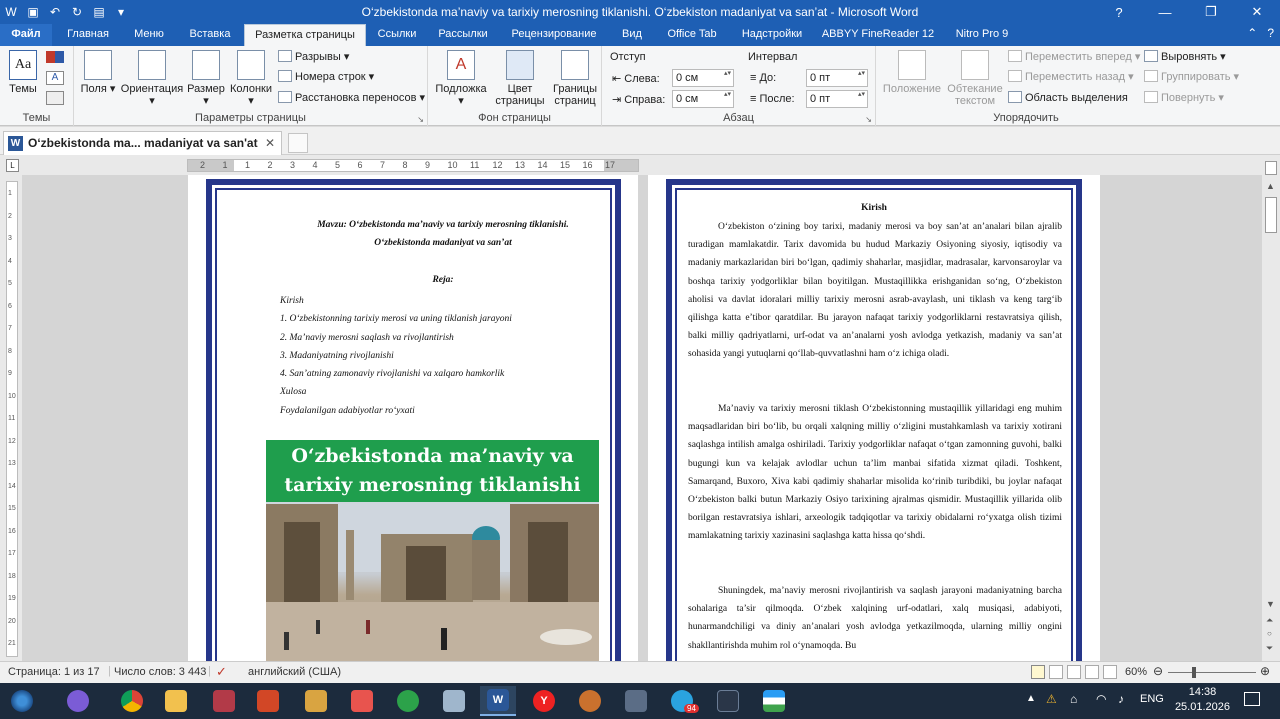  I want to click on tab-addins: Надстройки, so click(772, 35).